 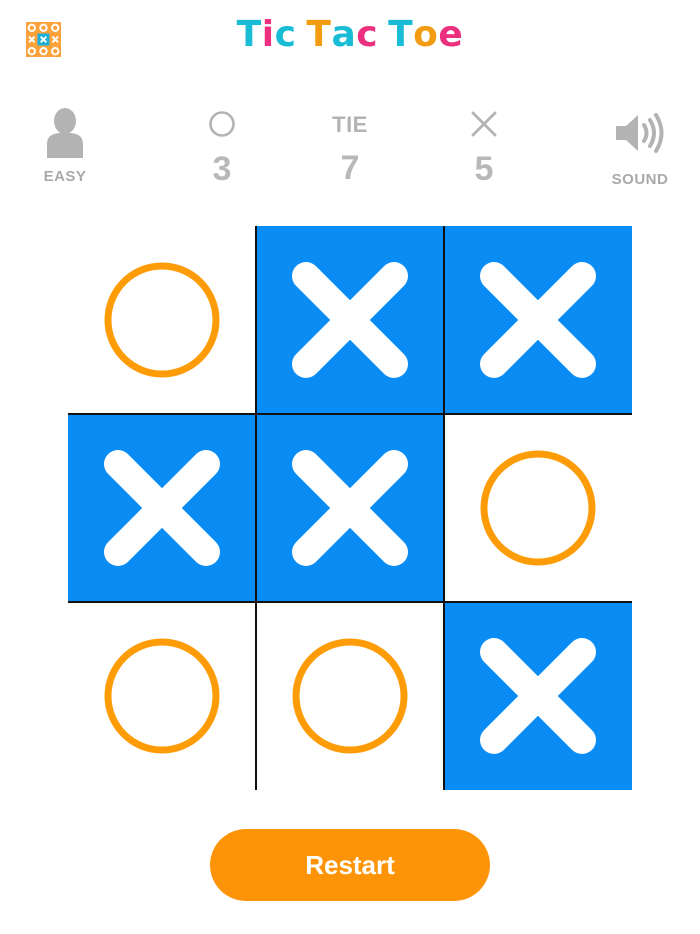 I want to click on circle-icon, so click(x=222, y=124).